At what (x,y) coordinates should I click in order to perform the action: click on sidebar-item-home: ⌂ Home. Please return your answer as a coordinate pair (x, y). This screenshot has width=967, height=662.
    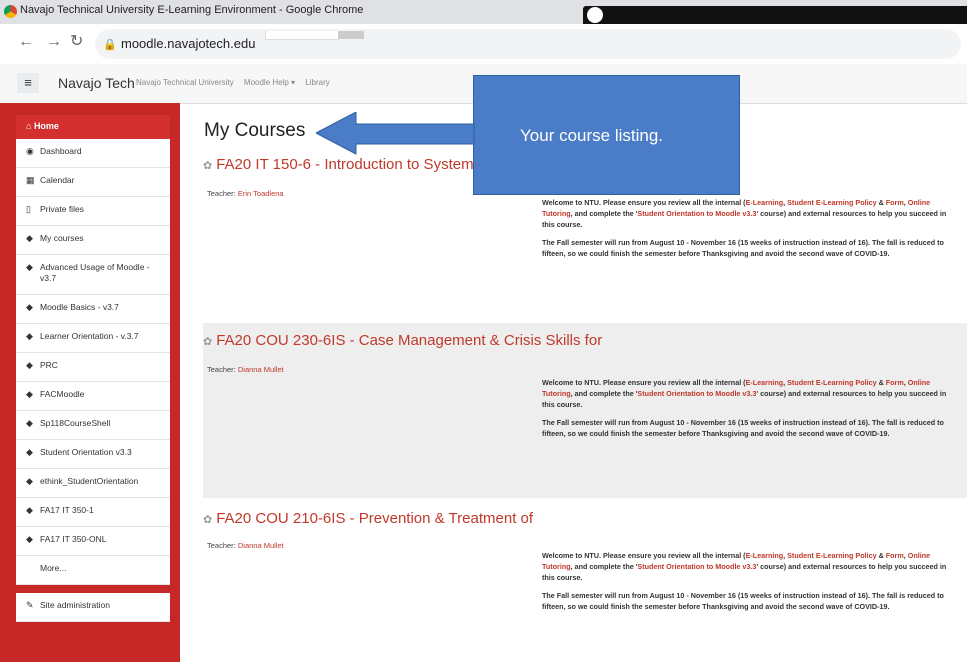
    Looking at the image, I should click on (93, 127).